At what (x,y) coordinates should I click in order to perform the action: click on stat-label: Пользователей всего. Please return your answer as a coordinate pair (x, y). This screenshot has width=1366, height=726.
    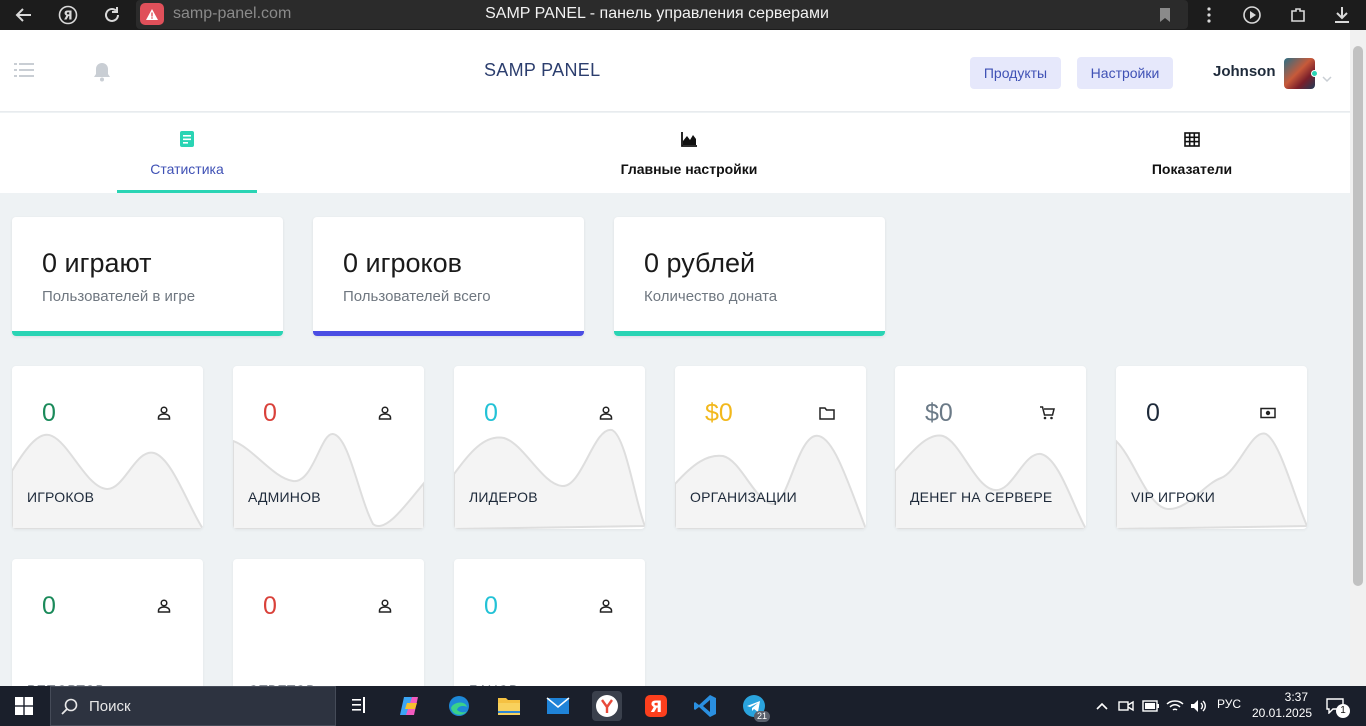
    Looking at the image, I should click on (417, 296).